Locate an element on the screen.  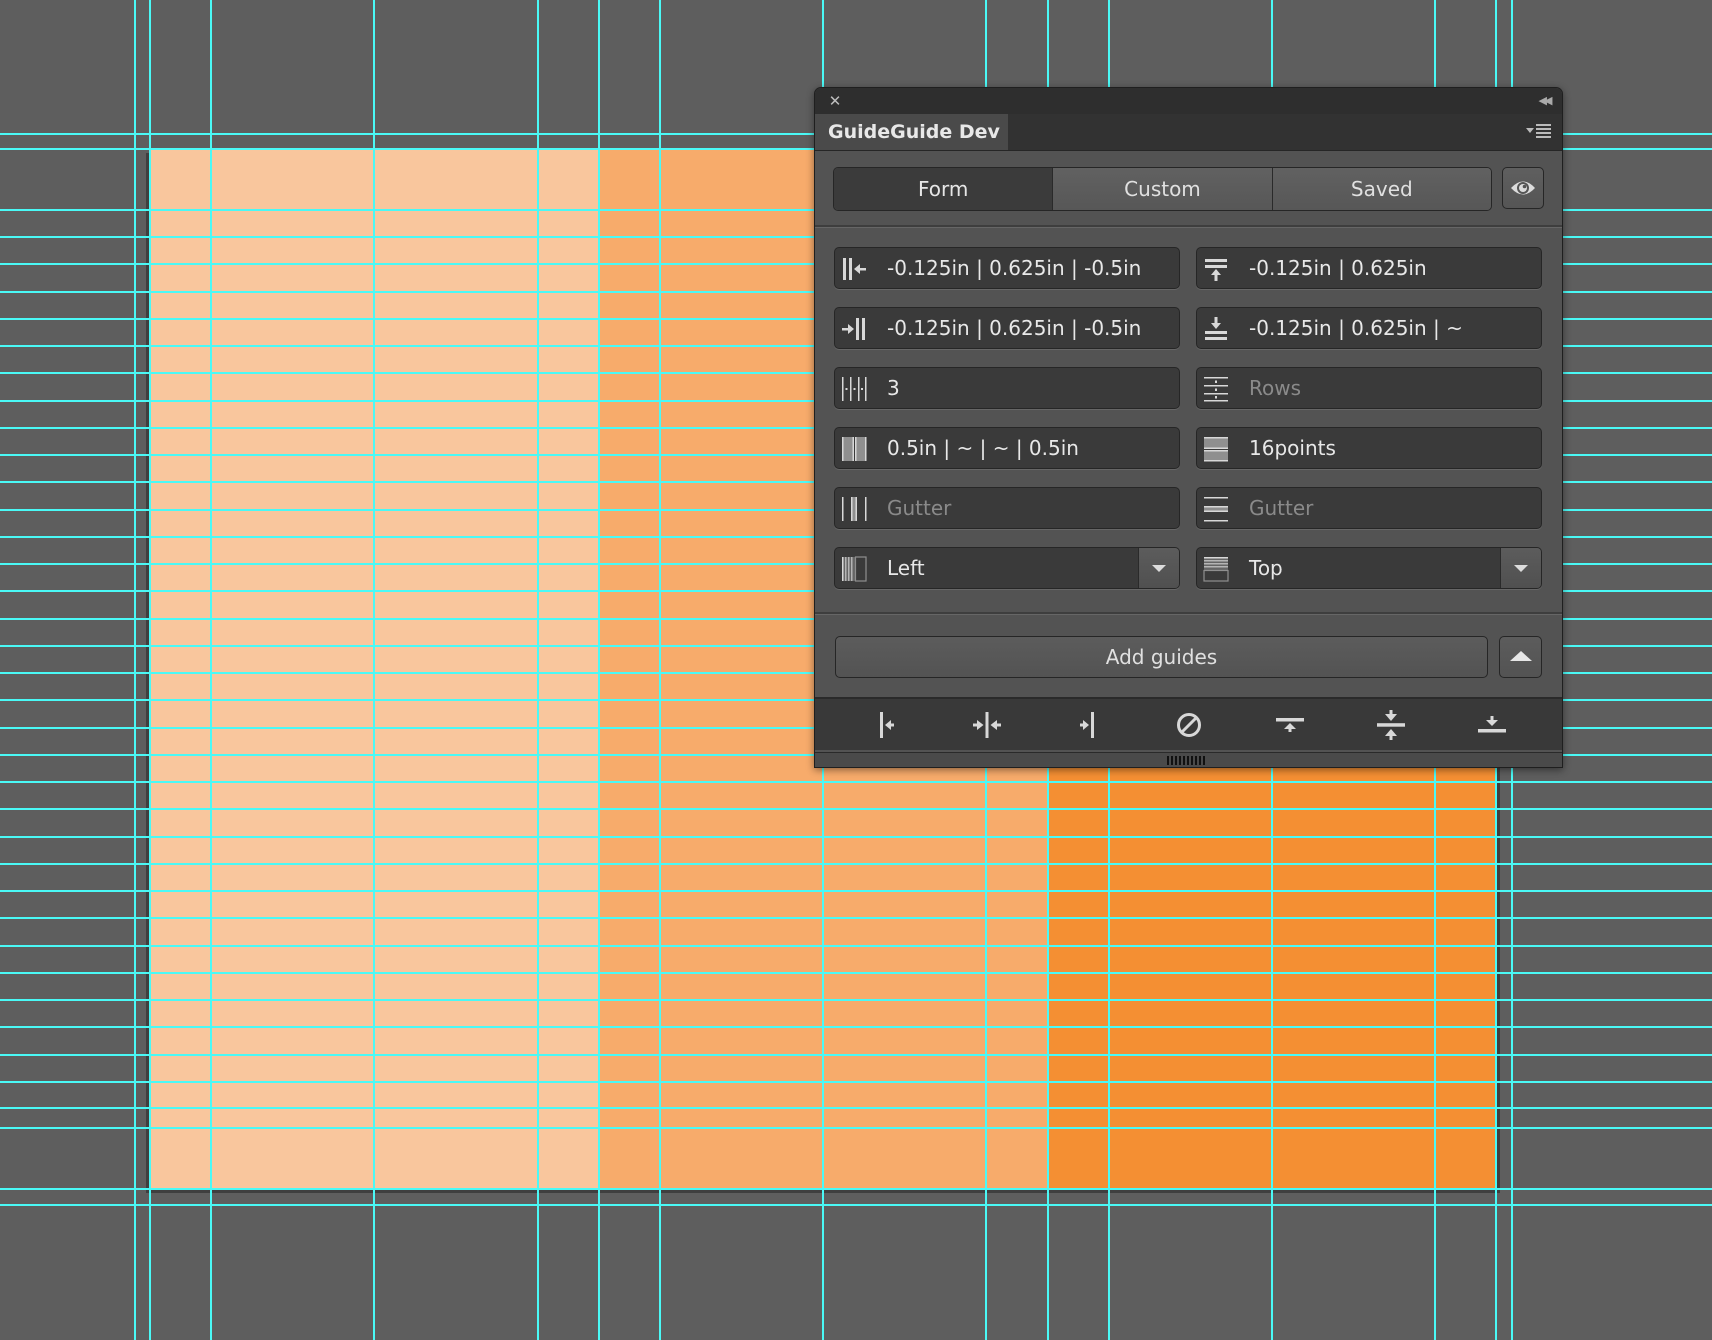
guide-vertical-midpoint-button is located at coordinates (987, 725).